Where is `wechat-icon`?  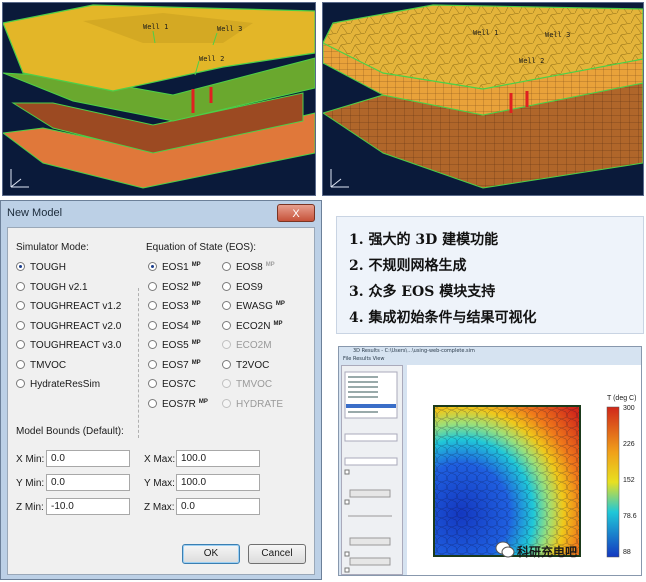
wechat-icon is located at coordinates (505, 549).